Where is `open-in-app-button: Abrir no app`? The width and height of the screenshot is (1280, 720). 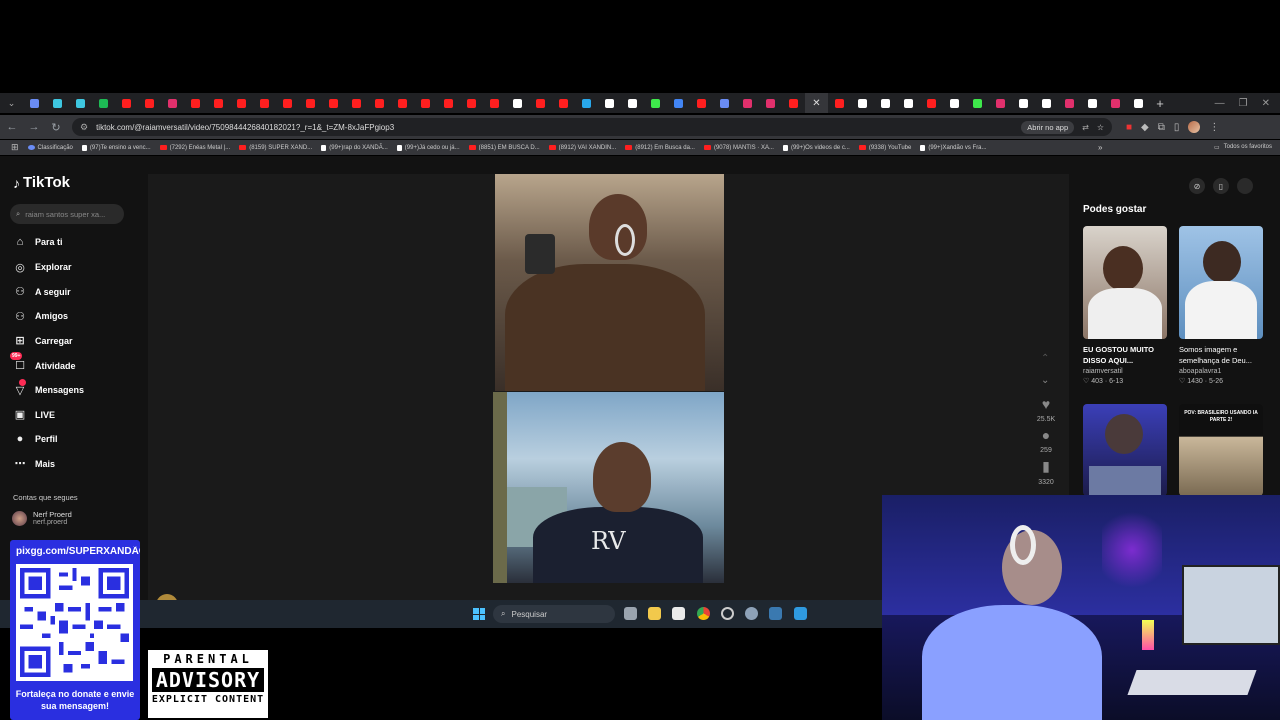
open-in-app-button: Abrir no app is located at coordinates (1048, 127).